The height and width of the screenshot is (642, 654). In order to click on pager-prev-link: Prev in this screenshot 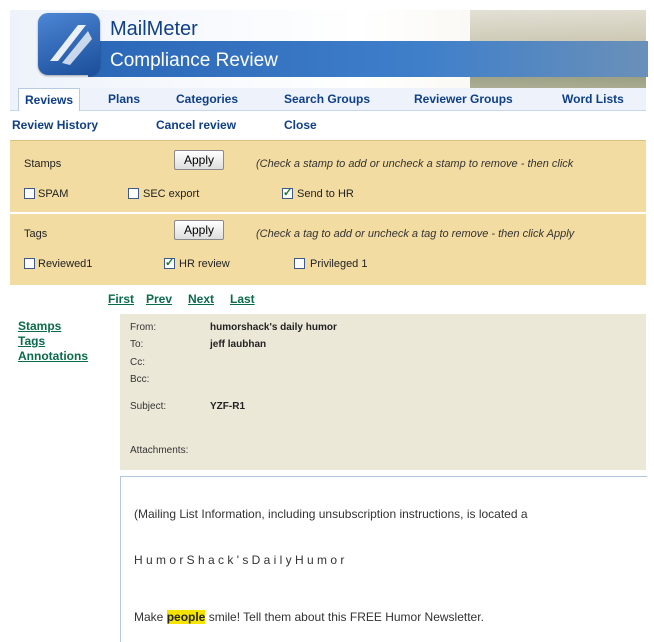, I will do `click(159, 299)`.